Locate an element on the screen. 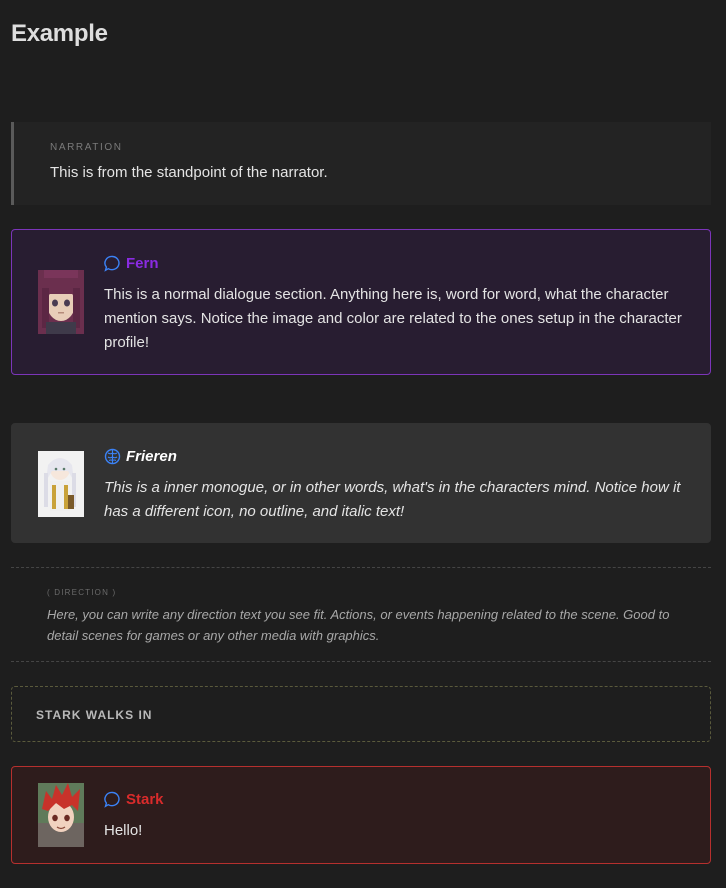  speaker-name-row: Frieren is located at coordinates (140, 456).